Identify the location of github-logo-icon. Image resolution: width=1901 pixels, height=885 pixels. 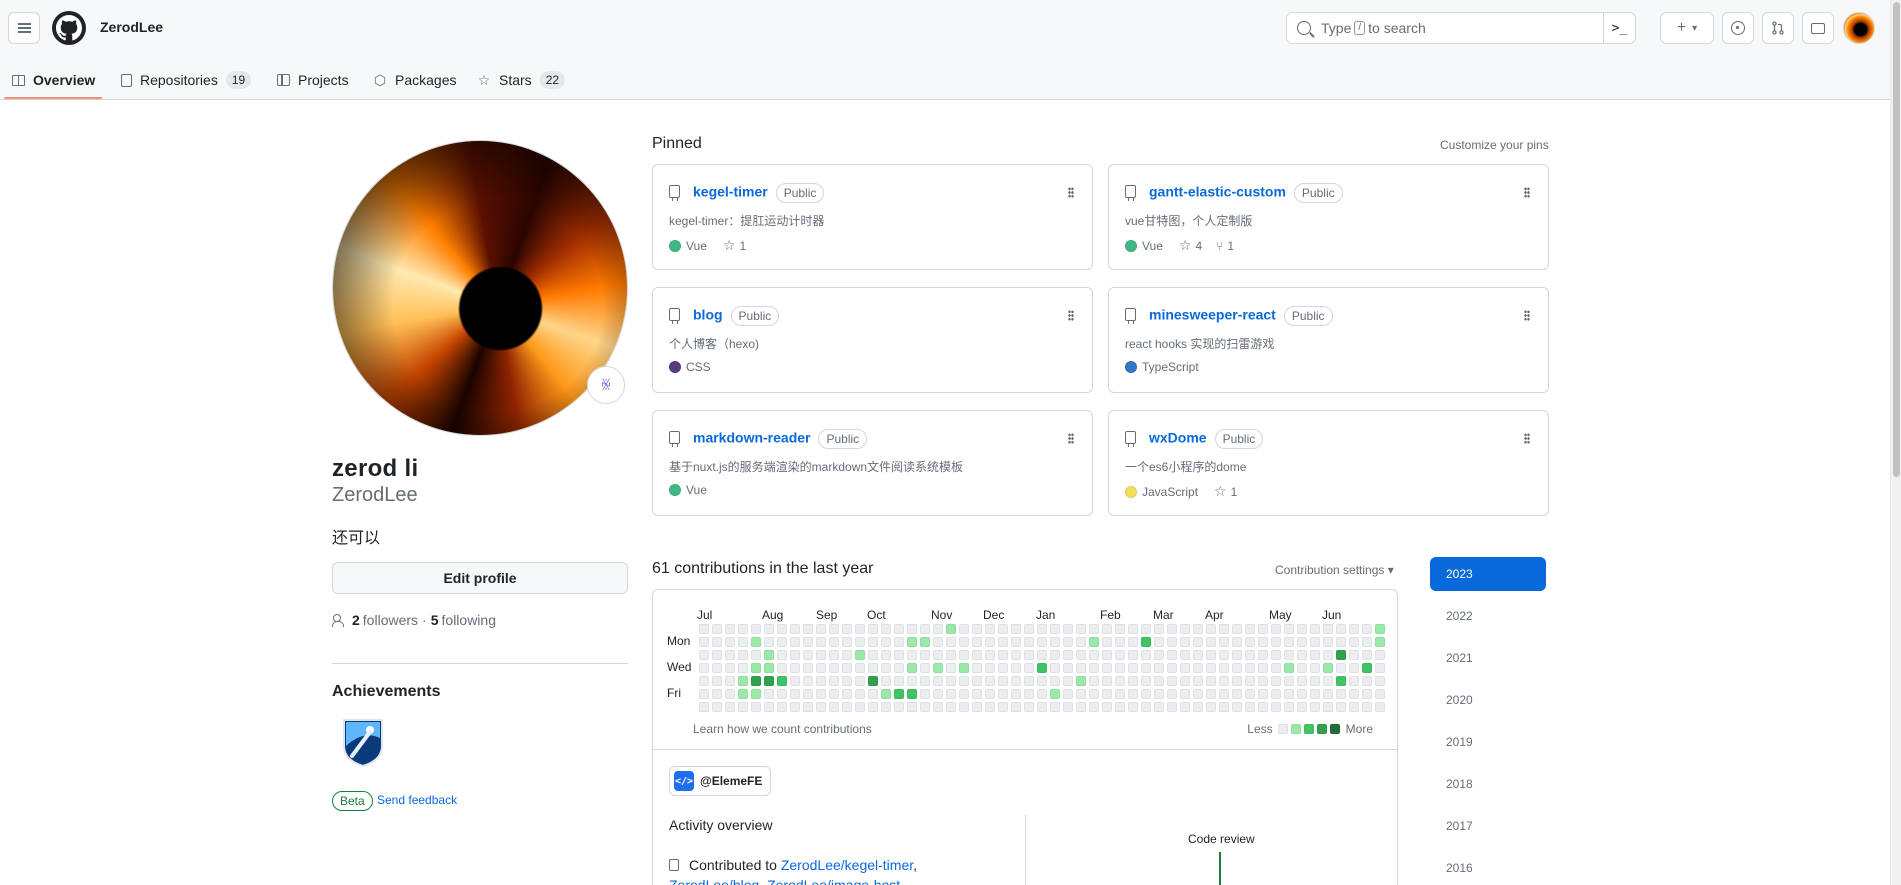
(69, 28).